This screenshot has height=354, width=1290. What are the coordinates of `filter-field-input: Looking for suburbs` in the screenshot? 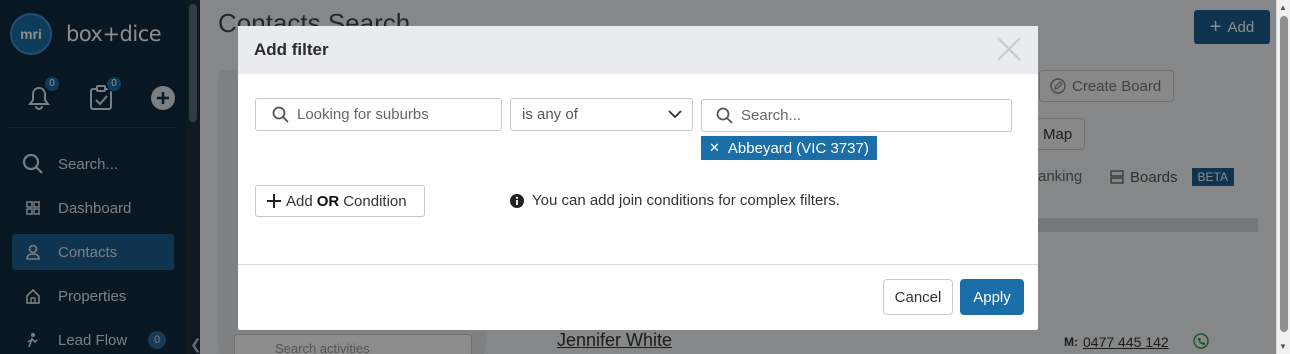 It's located at (378, 114).